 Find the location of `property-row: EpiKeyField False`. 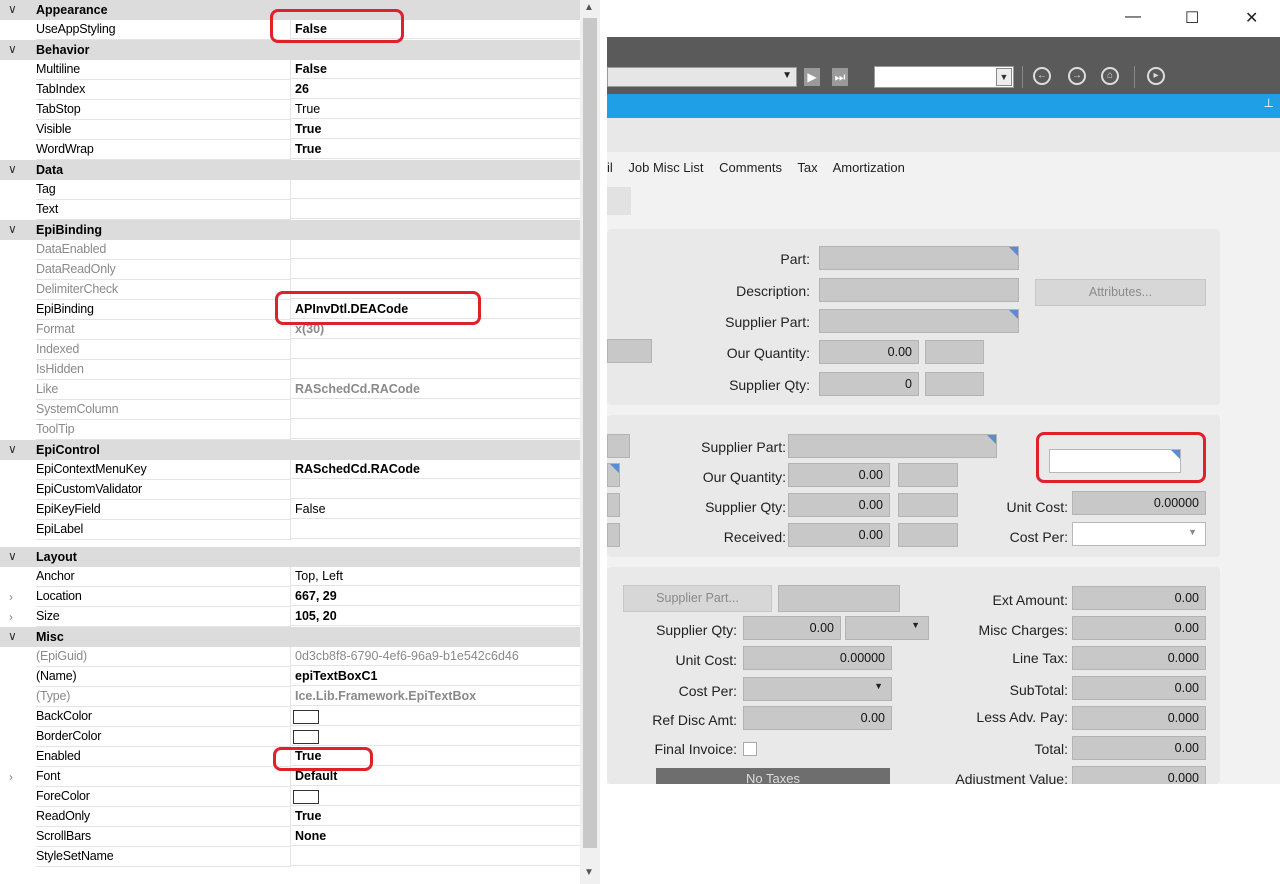

property-row: EpiKeyField False is located at coordinates (290, 510).